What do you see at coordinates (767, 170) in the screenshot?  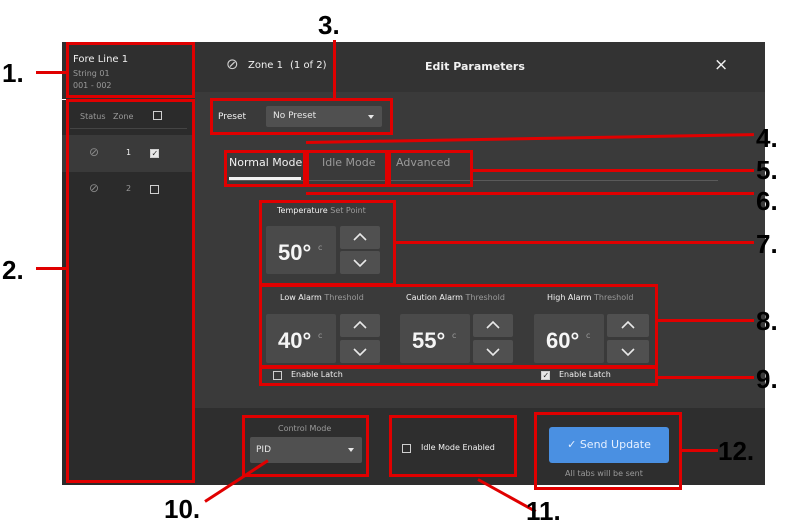 I see `callout-5: 5.` at bounding box center [767, 170].